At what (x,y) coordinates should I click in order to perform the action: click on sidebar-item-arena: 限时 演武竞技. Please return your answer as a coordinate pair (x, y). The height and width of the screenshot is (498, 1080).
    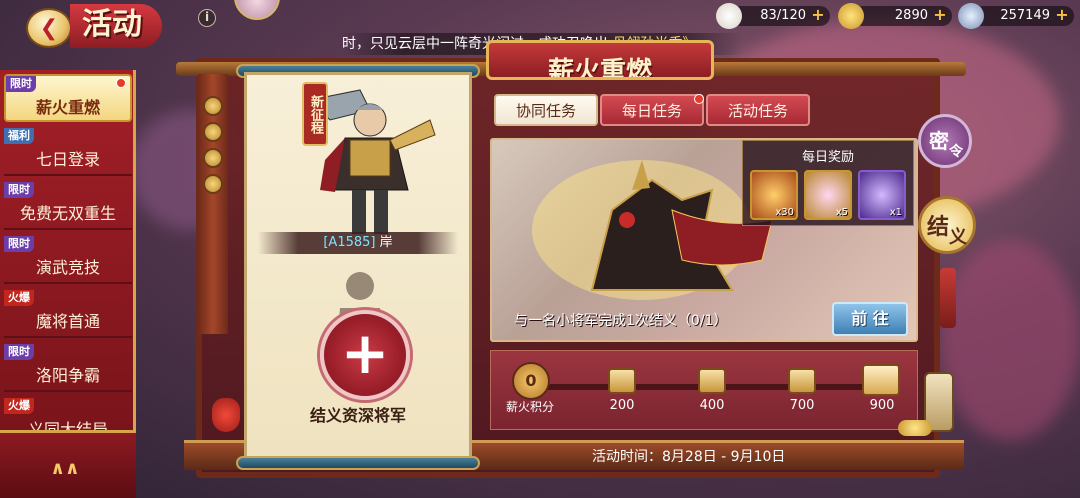
    Looking at the image, I should click on (68, 260).